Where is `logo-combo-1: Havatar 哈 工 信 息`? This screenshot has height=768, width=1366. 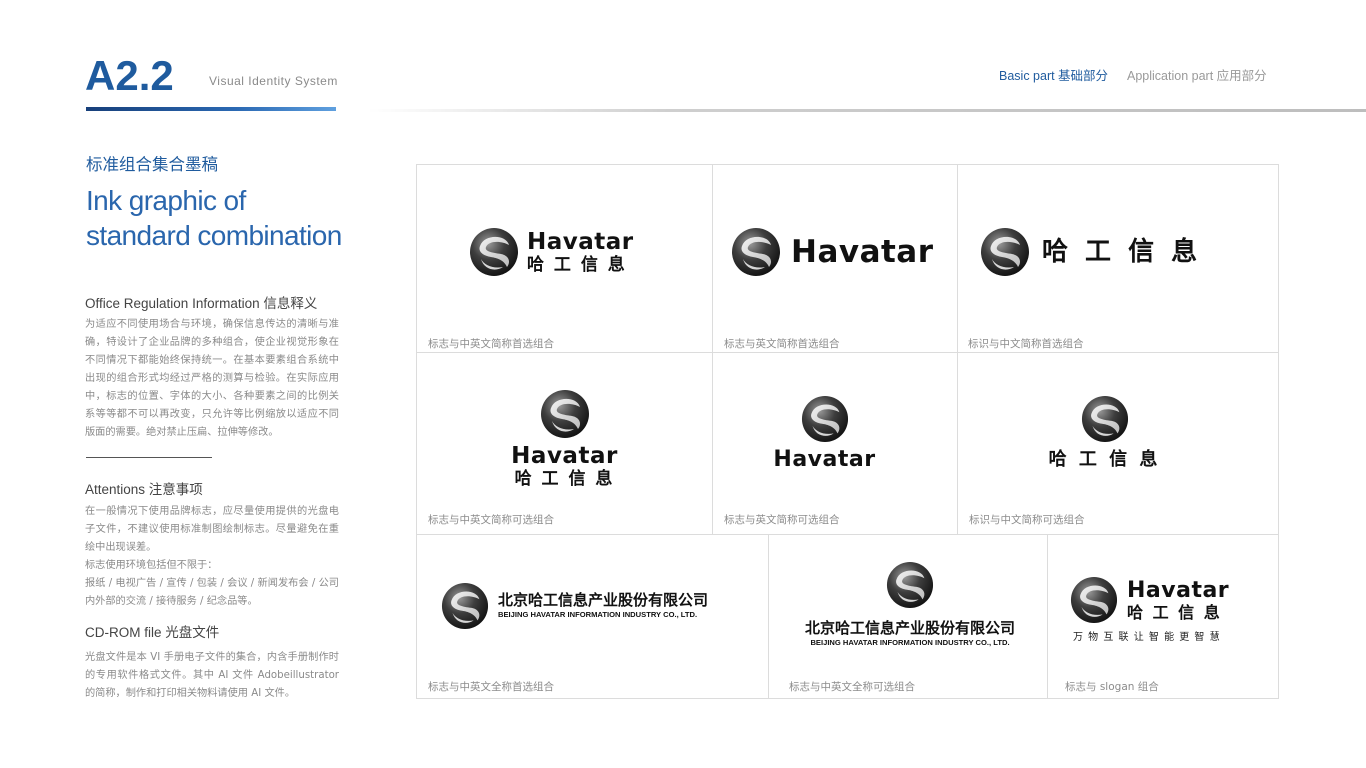 logo-combo-1: Havatar 哈 工 信 息 is located at coordinates (551, 252).